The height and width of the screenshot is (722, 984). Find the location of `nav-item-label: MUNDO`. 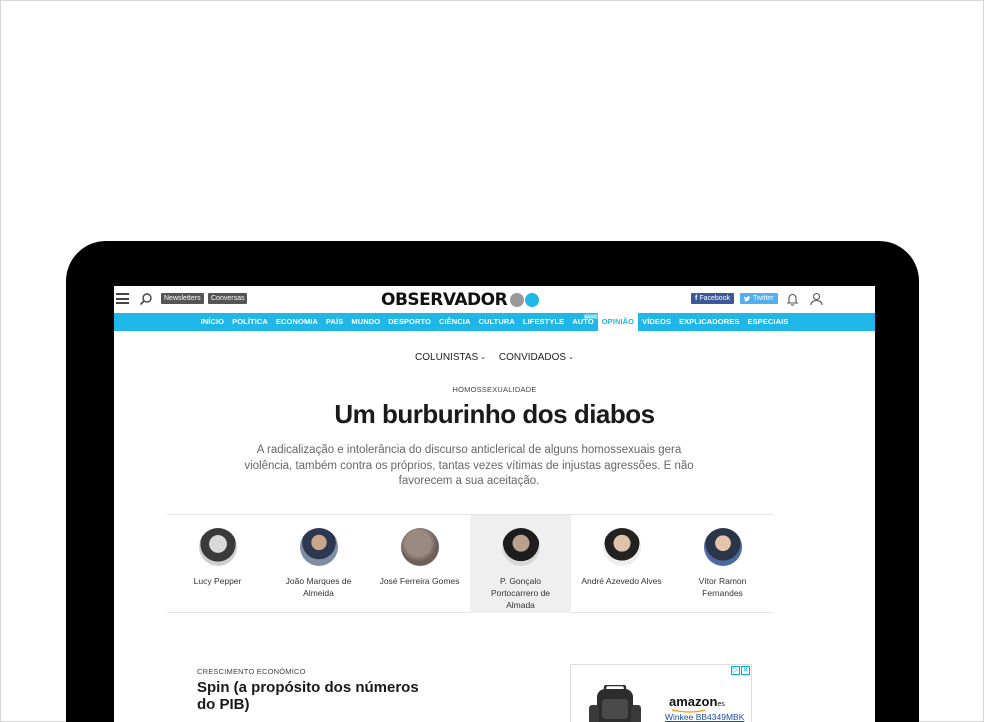

nav-item-label: MUNDO is located at coordinates (366, 321).